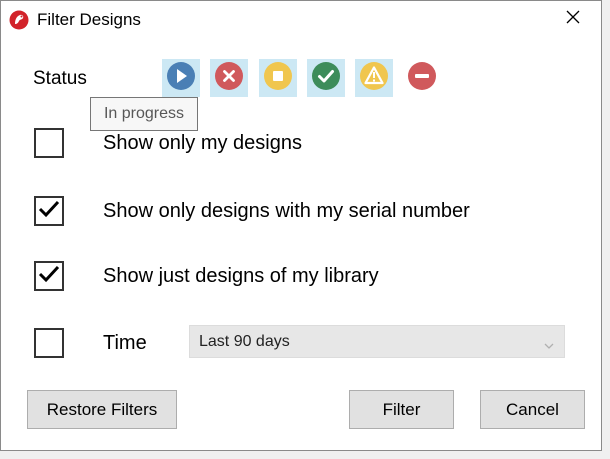 The width and height of the screenshot is (610, 459). I want to click on status-blocked-button, so click(422, 78).